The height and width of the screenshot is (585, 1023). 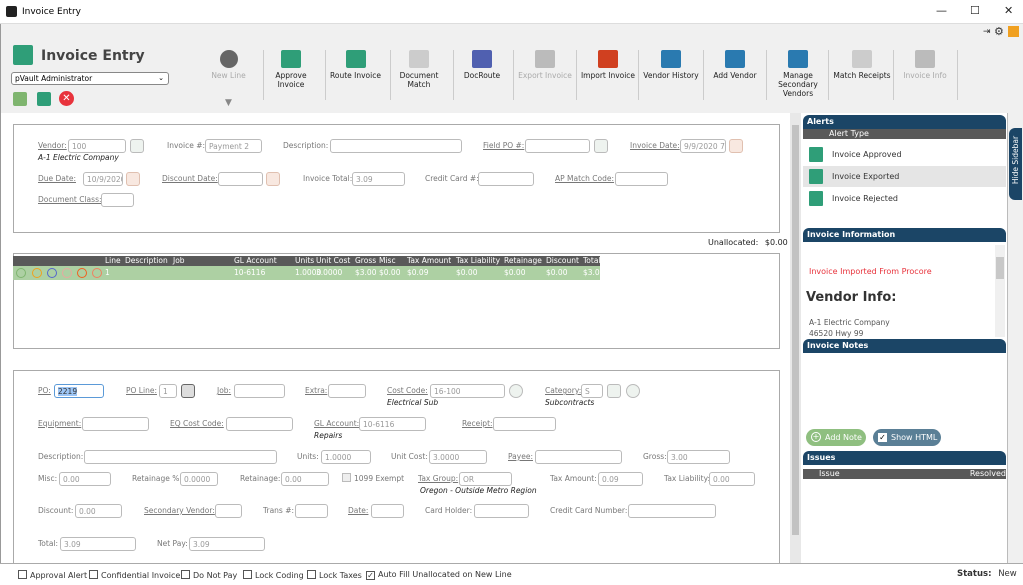 I want to click on vendor-label: Vendor:, so click(x=52, y=146).